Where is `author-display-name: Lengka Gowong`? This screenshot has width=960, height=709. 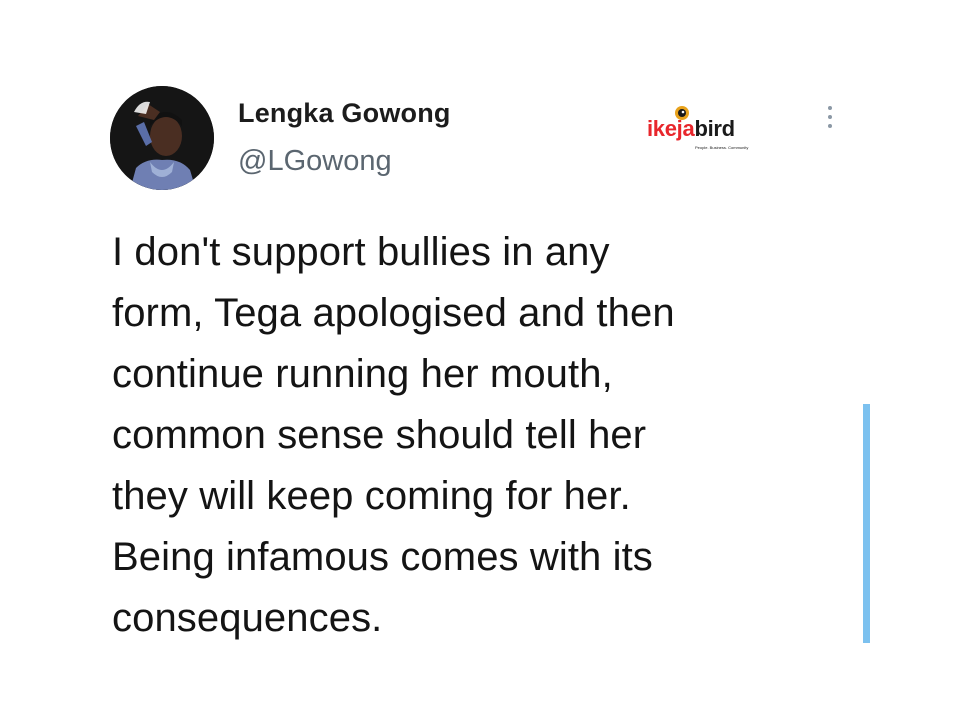
author-display-name: Lengka Gowong is located at coordinates (344, 113).